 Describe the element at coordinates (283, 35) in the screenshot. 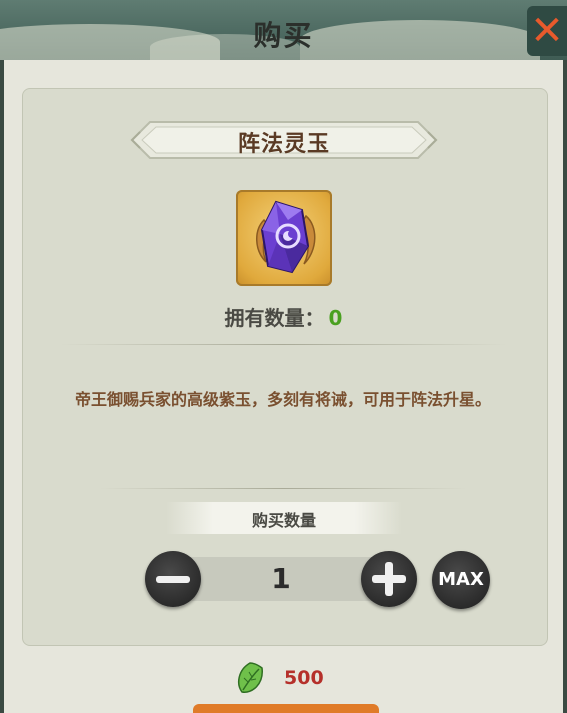

I see `dialog-title: 购买` at that location.